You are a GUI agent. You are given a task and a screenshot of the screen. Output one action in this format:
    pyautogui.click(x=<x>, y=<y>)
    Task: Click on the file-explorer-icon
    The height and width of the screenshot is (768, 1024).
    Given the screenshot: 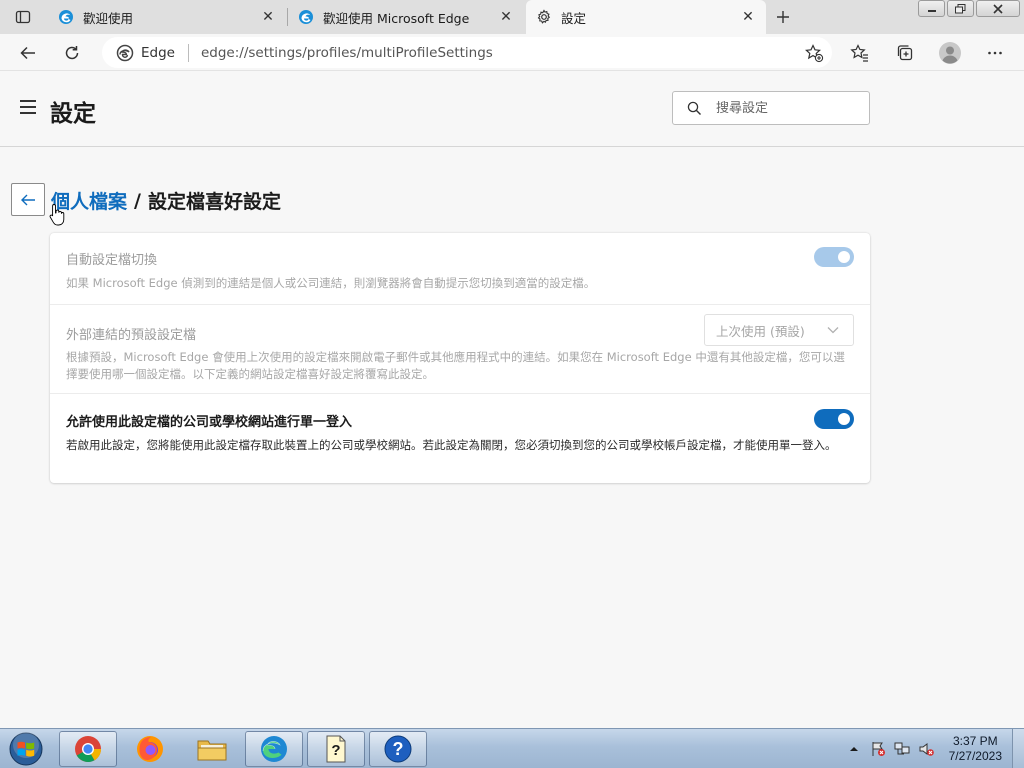 What is the action you would take?
    pyautogui.click(x=212, y=750)
    